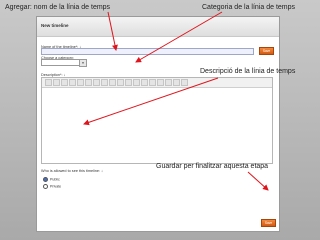 This screenshot has height=240, width=320. What do you see at coordinates (88, 82) in the screenshot?
I see `align-right-icon` at bounding box center [88, 82].